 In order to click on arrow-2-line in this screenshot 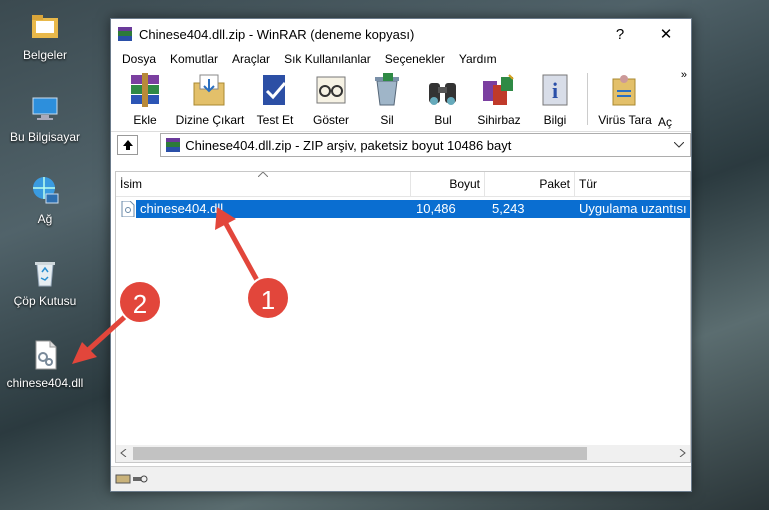, I will do `click(107, 333)`.